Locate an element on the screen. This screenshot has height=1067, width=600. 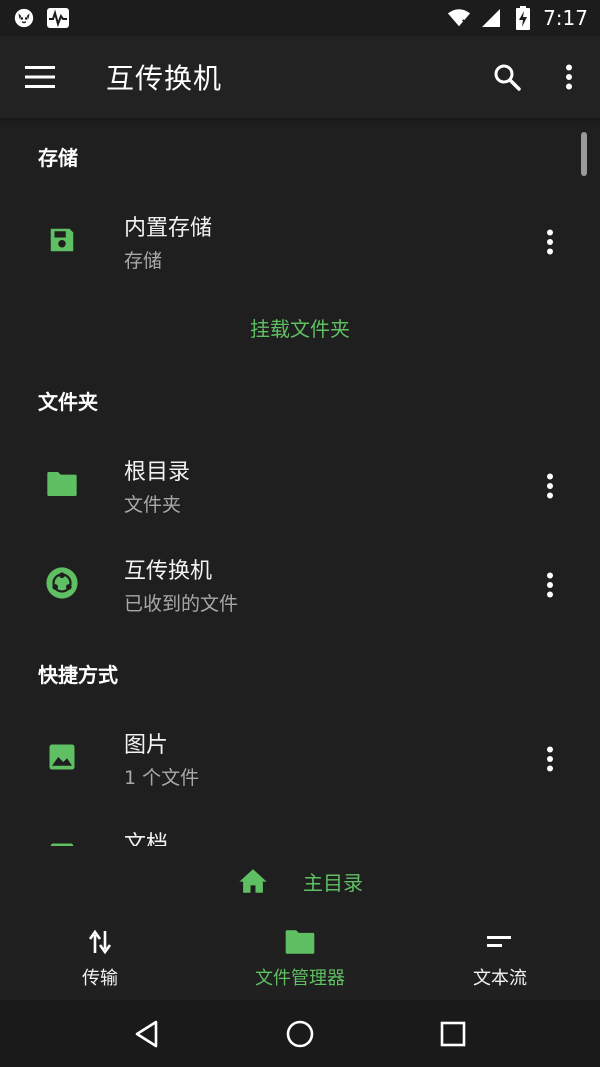
system-navigation-bar is located at coordinates (300, 1033).